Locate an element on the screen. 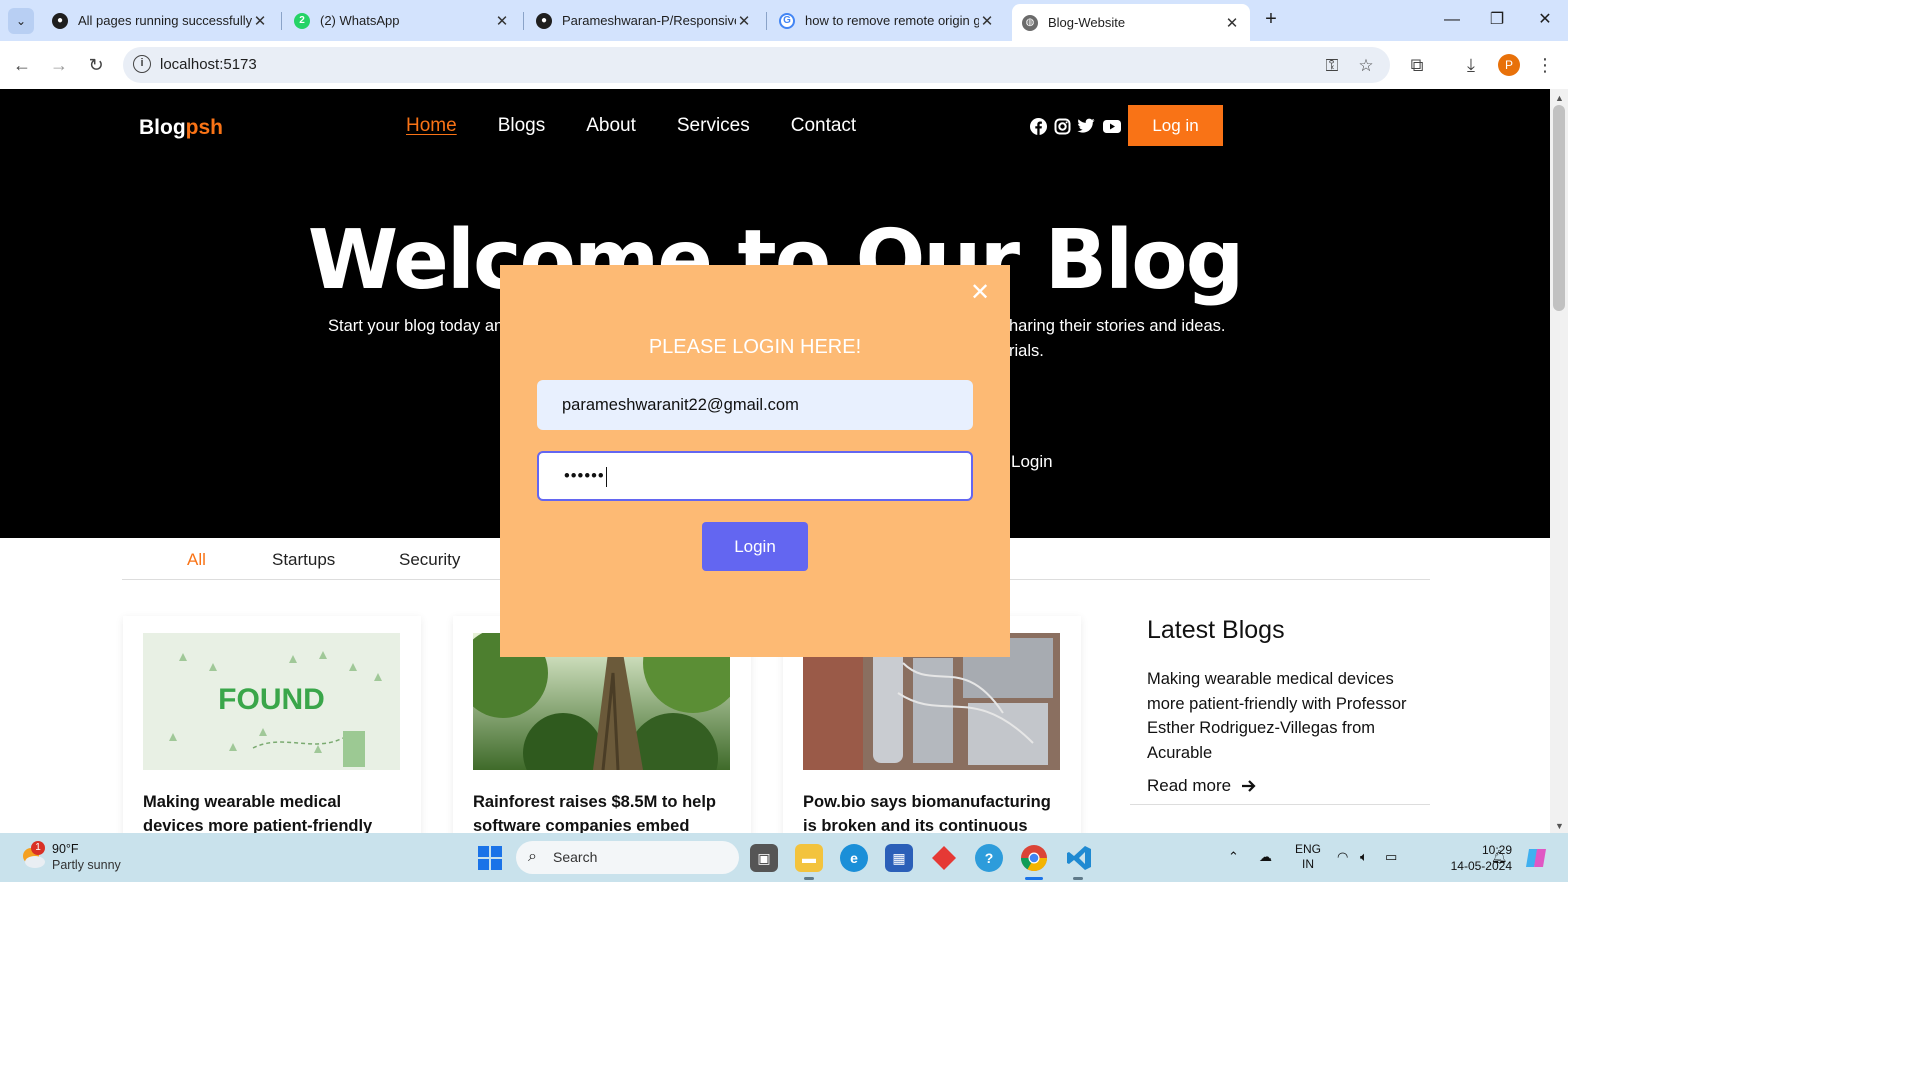 Image resolution: width=1920 pixels, height=1080 pixels. wifi-icon: ◠ is located at coordinates (1342, 857).